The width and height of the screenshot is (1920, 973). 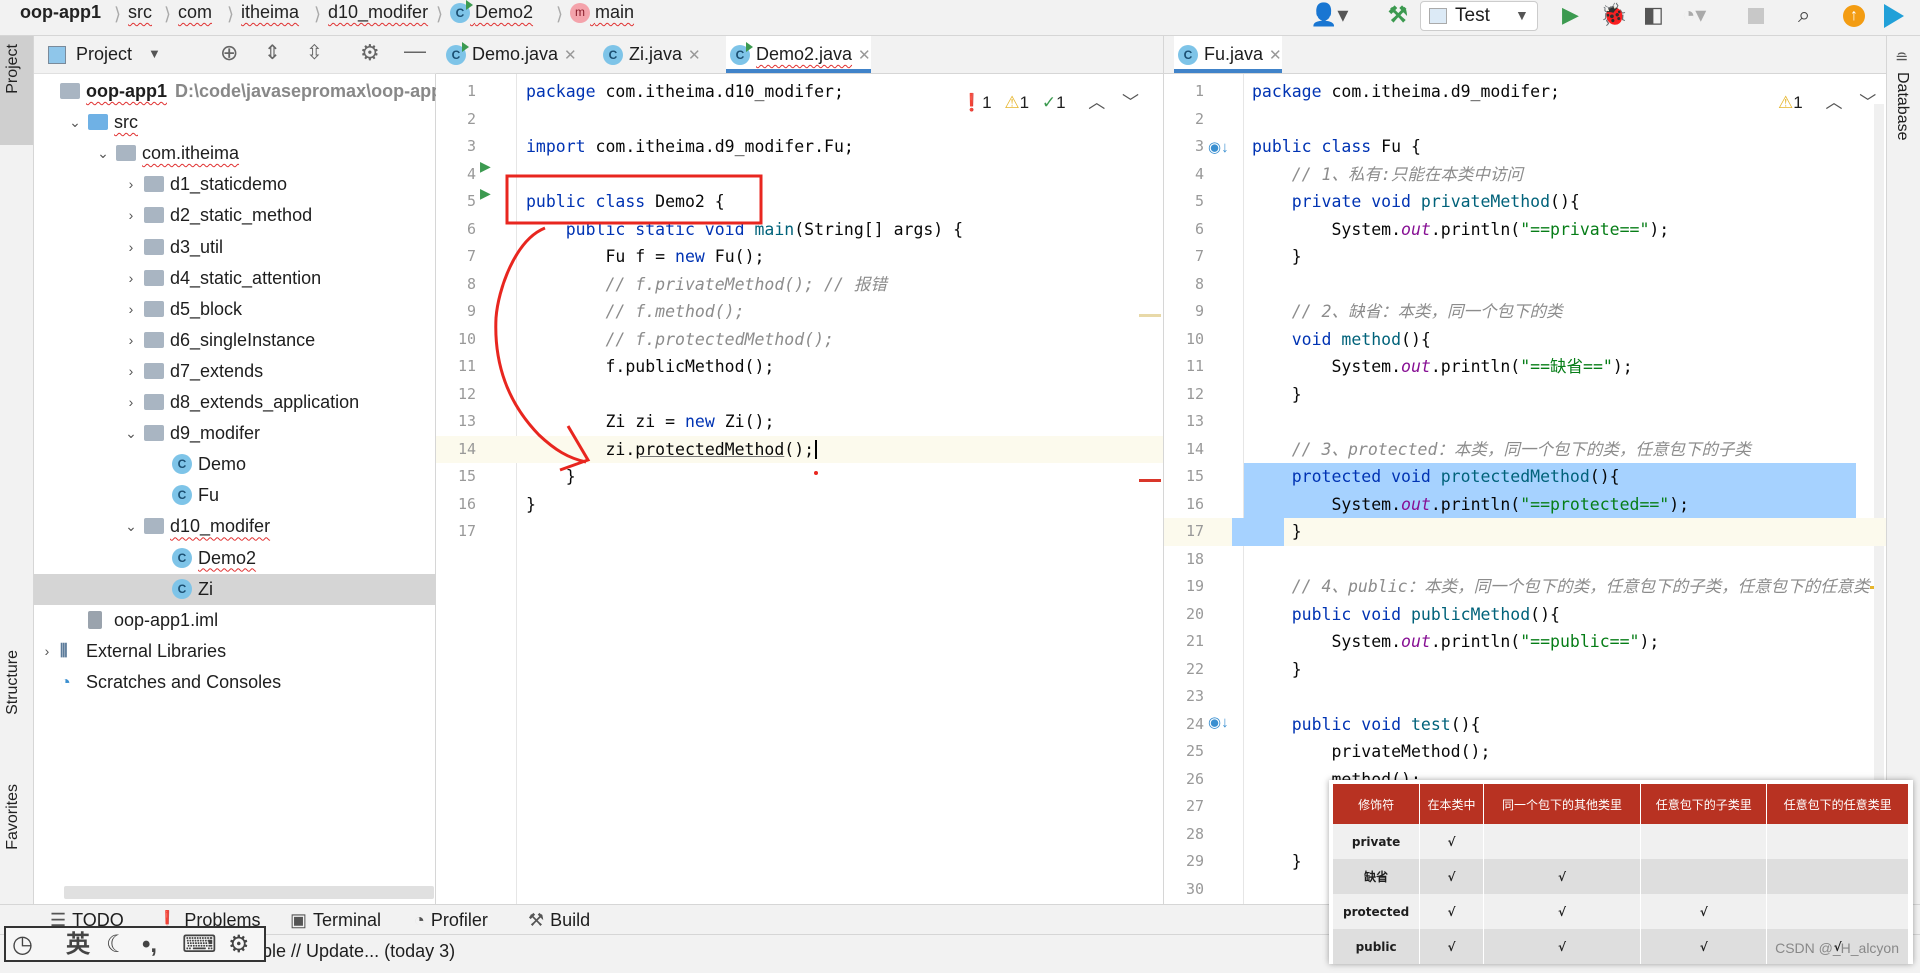 I want to click on update-icon: ↑, so click(x=1854, y=16).